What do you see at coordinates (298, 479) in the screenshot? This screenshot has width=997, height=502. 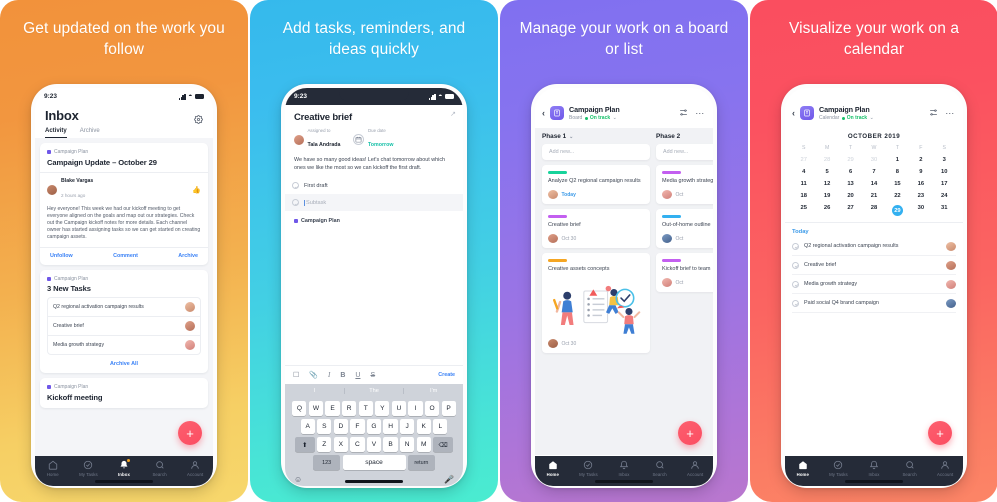 I see `emoji-icon: ☺` at bounding box center [298, 479].